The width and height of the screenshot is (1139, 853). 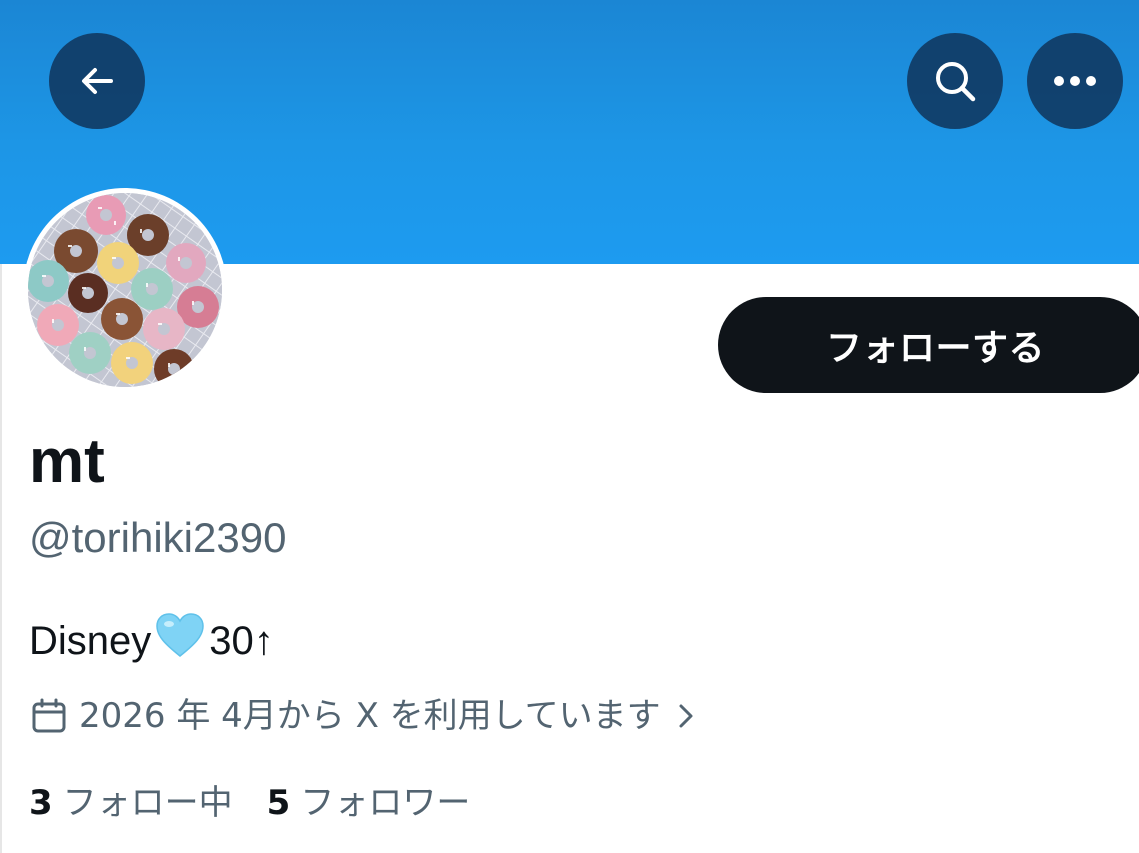 What do you see at coordinates (249, 803) in the screenshot?
I see `follow-stats: 3 フォロー中 5 フォロワー` at bounding box center [249, 803].